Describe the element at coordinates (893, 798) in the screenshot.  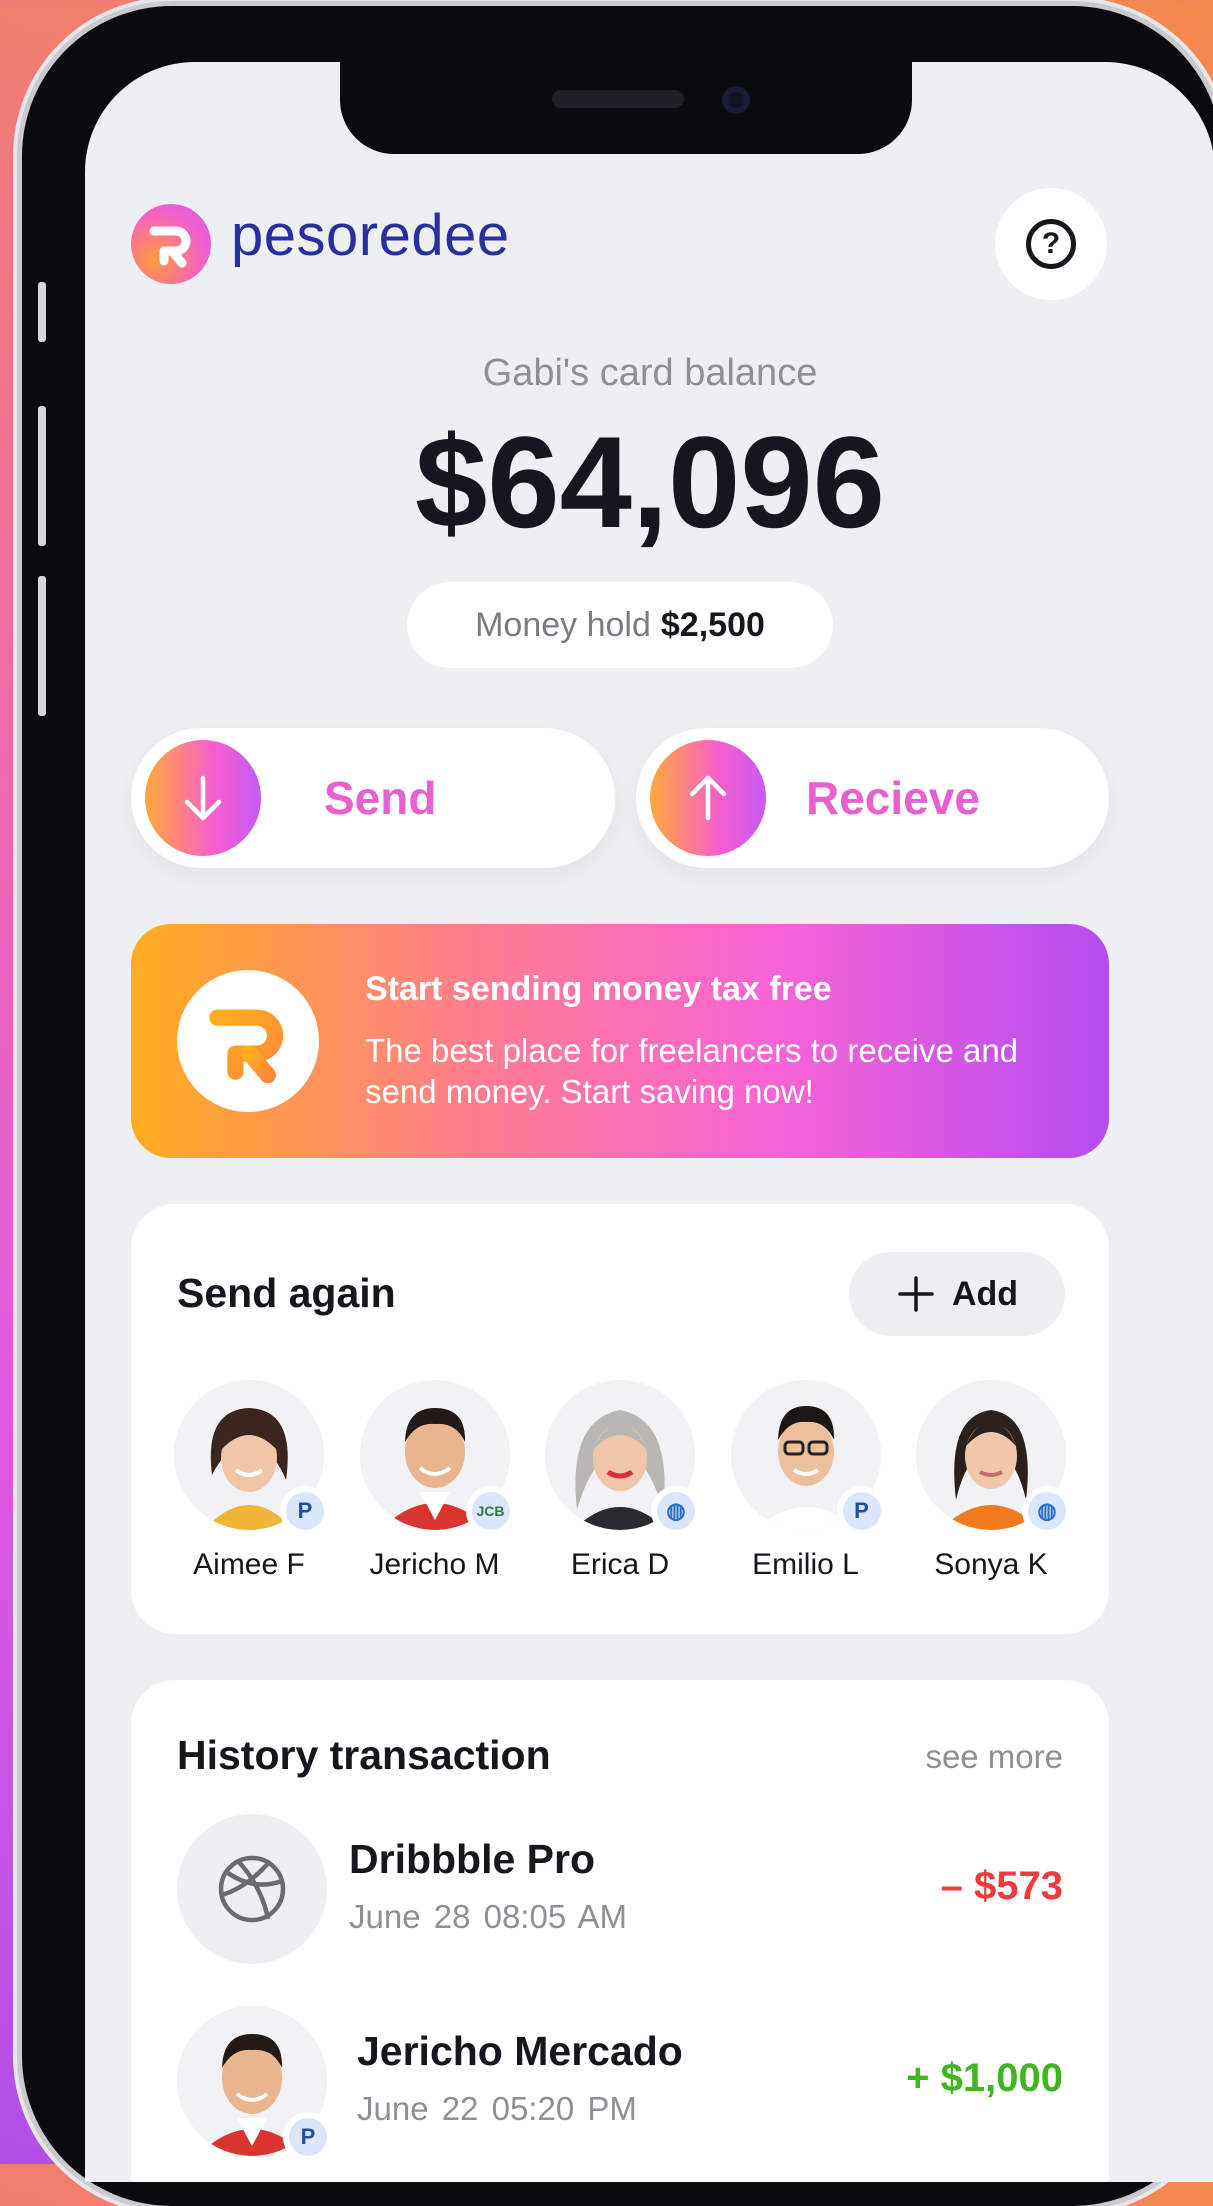
I see `receive-label: Recieve` at that location.